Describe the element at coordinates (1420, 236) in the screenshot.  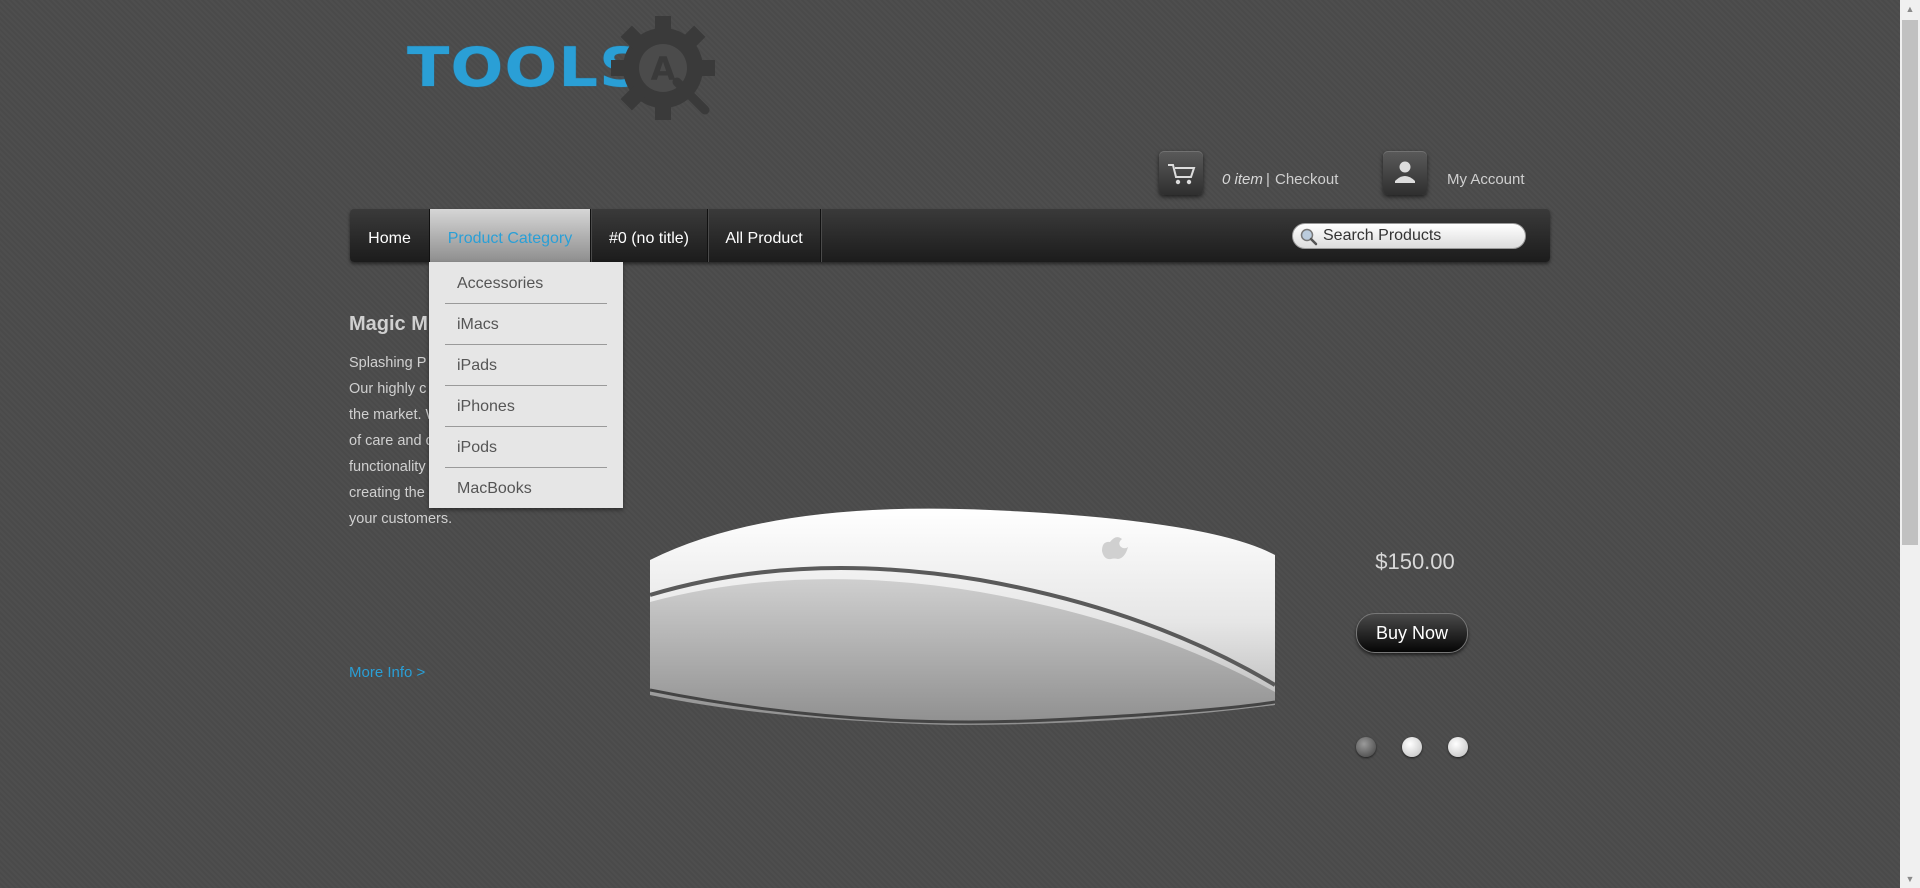
I see `search-input` at that location.